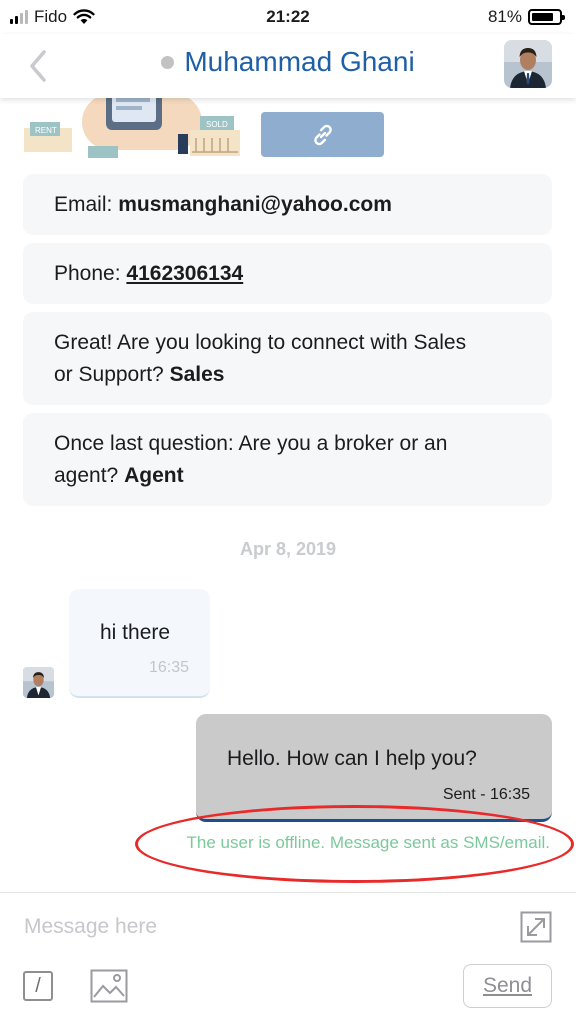 Image resolution: width=576 pixels, height=1024 pixels. Describe the element at coordinates (19, 17) in the screenshot. I see `signal-icon` at that location.